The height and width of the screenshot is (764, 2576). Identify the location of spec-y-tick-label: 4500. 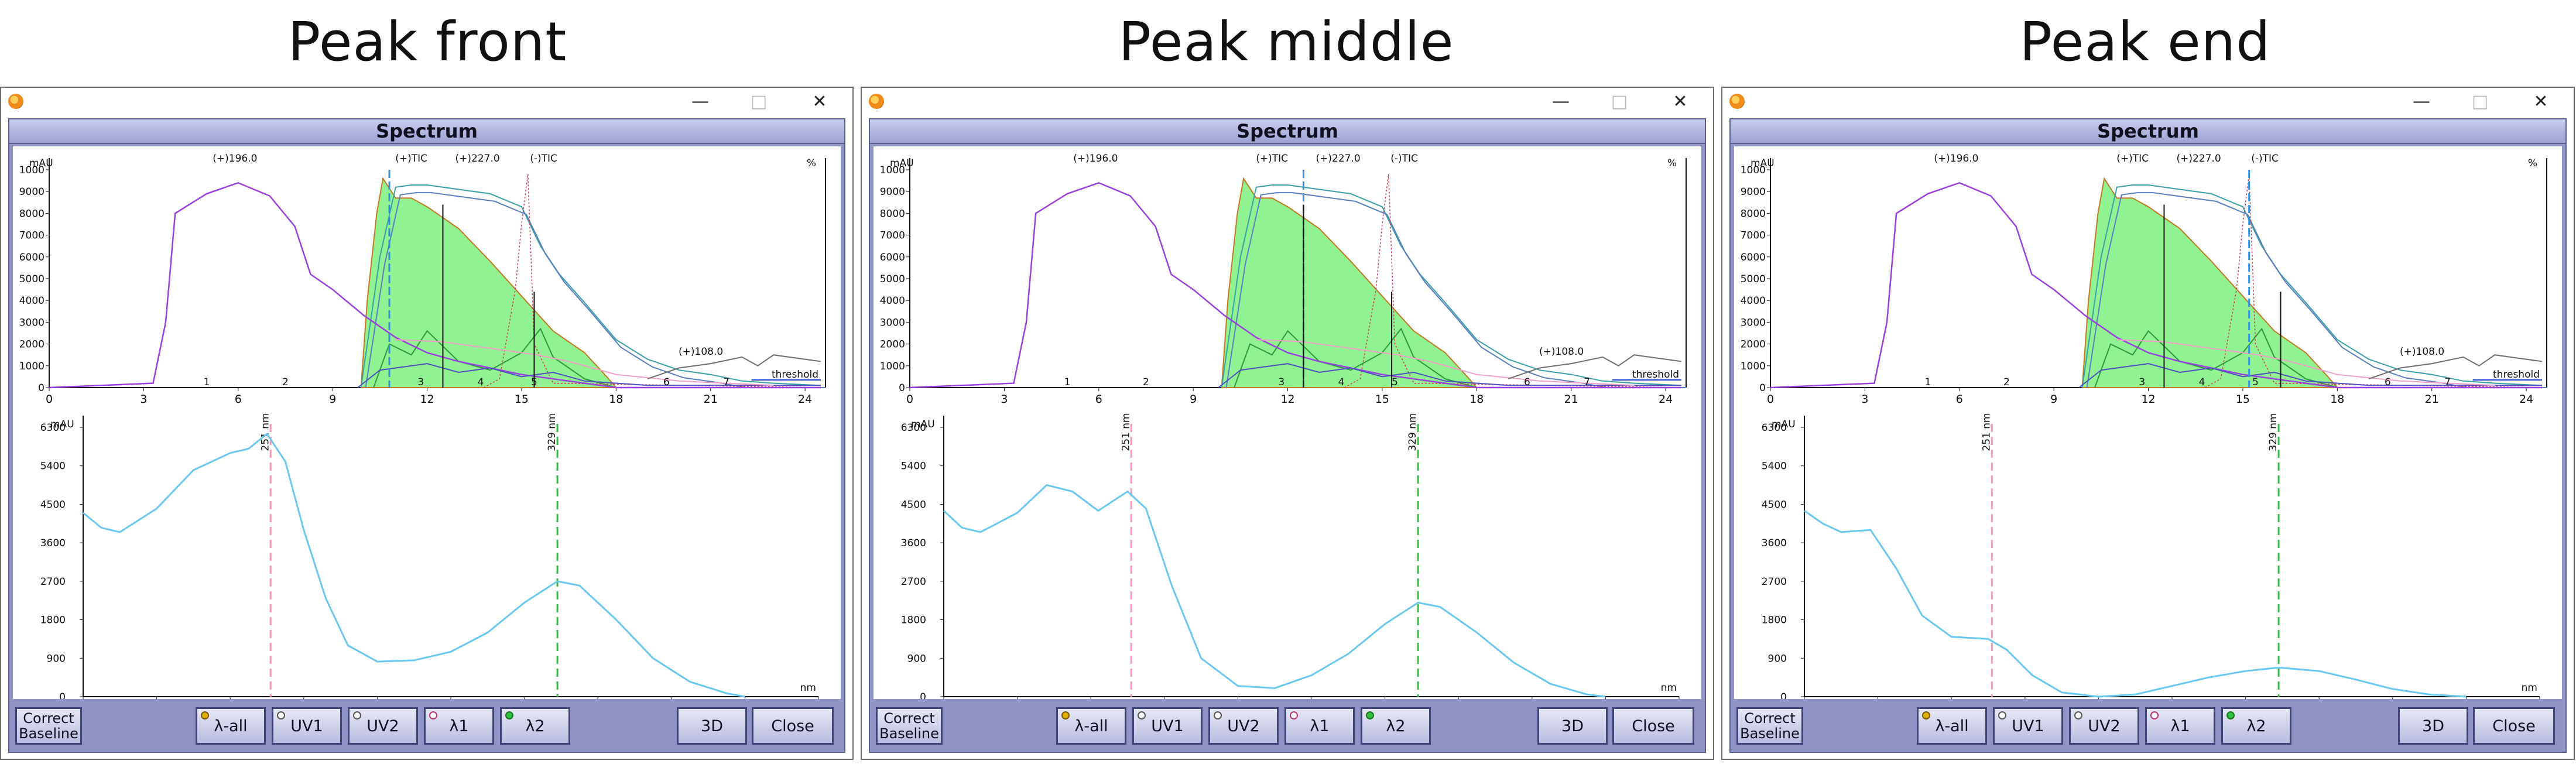
(53, 505).